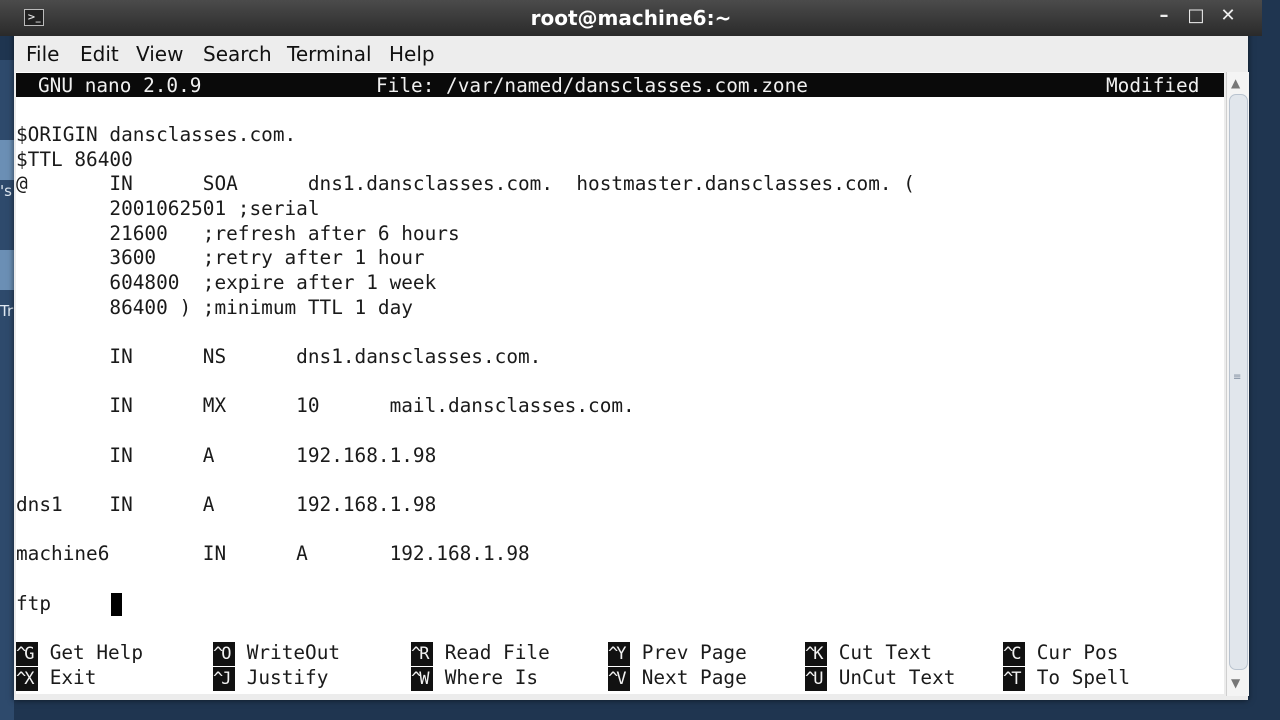 The width and height of the screenshot is (1280, 720). What do you see at coordinates (480, 653) in the screenshot?
I see `shortcut-read-file: ^R Read File` at bounding box center [480, 653].